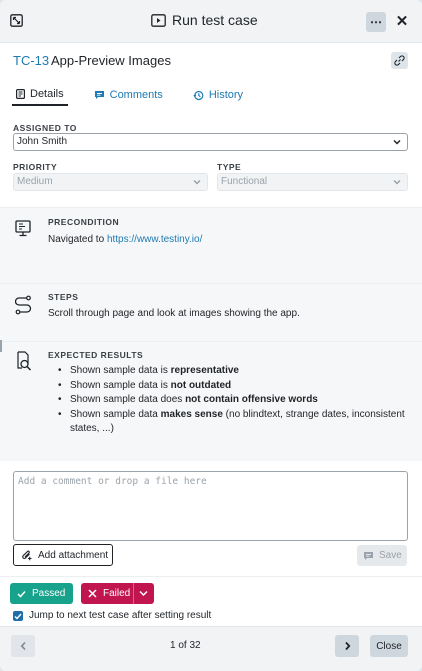 The height and width of the screenshot is (671, 422). I want to click on save-label: Save, so click(390, 555).